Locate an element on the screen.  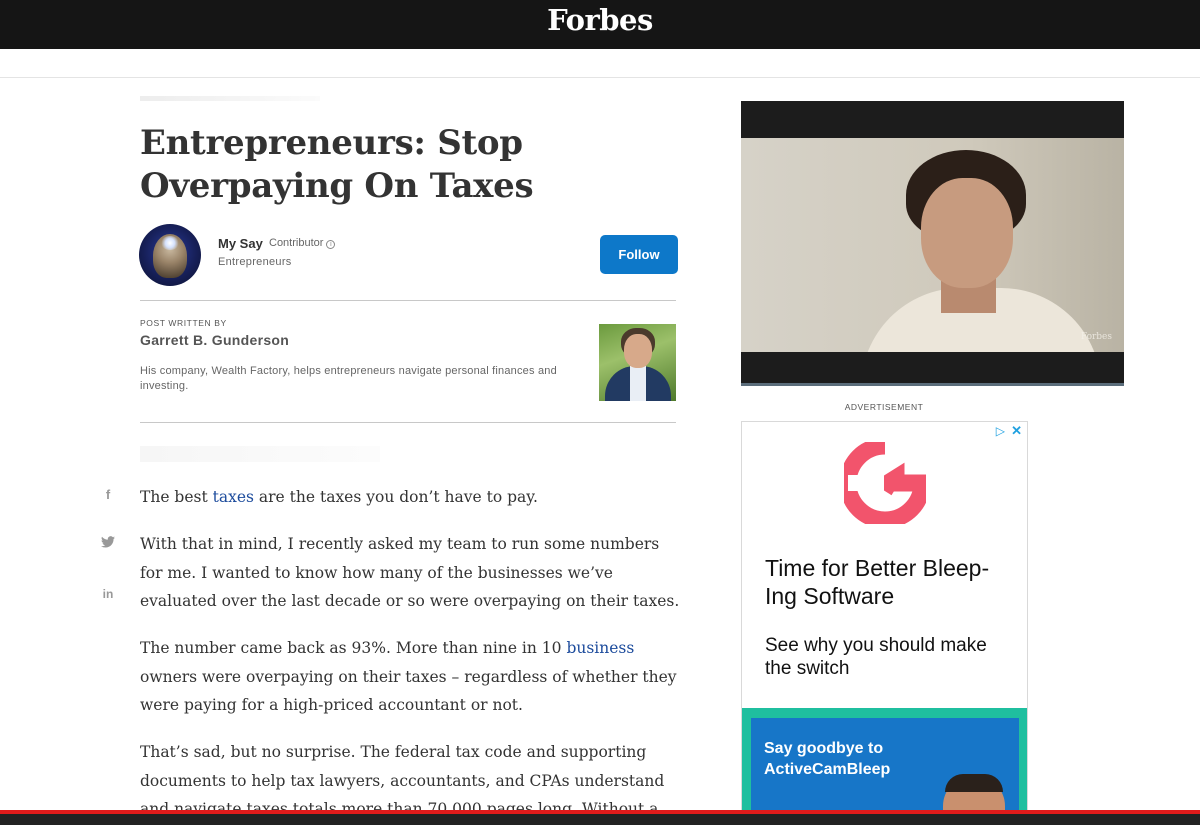
business-link: business is located at coordinates (600, 648).